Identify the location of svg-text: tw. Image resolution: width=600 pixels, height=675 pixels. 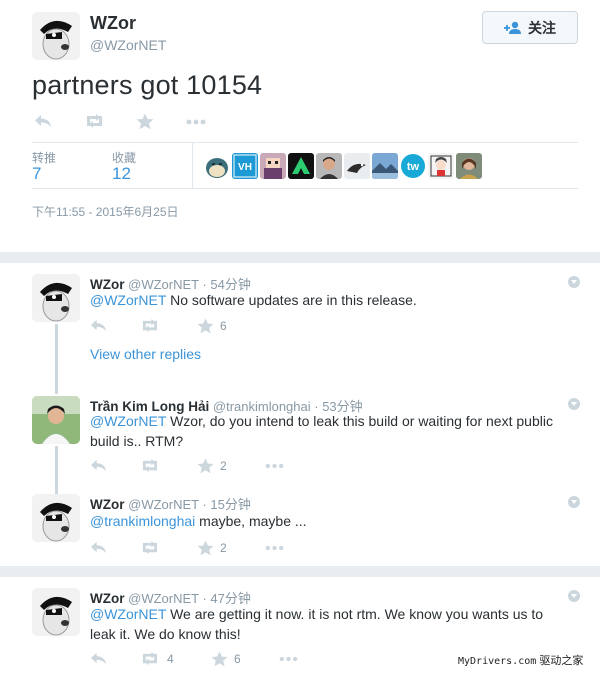
(413, 167).